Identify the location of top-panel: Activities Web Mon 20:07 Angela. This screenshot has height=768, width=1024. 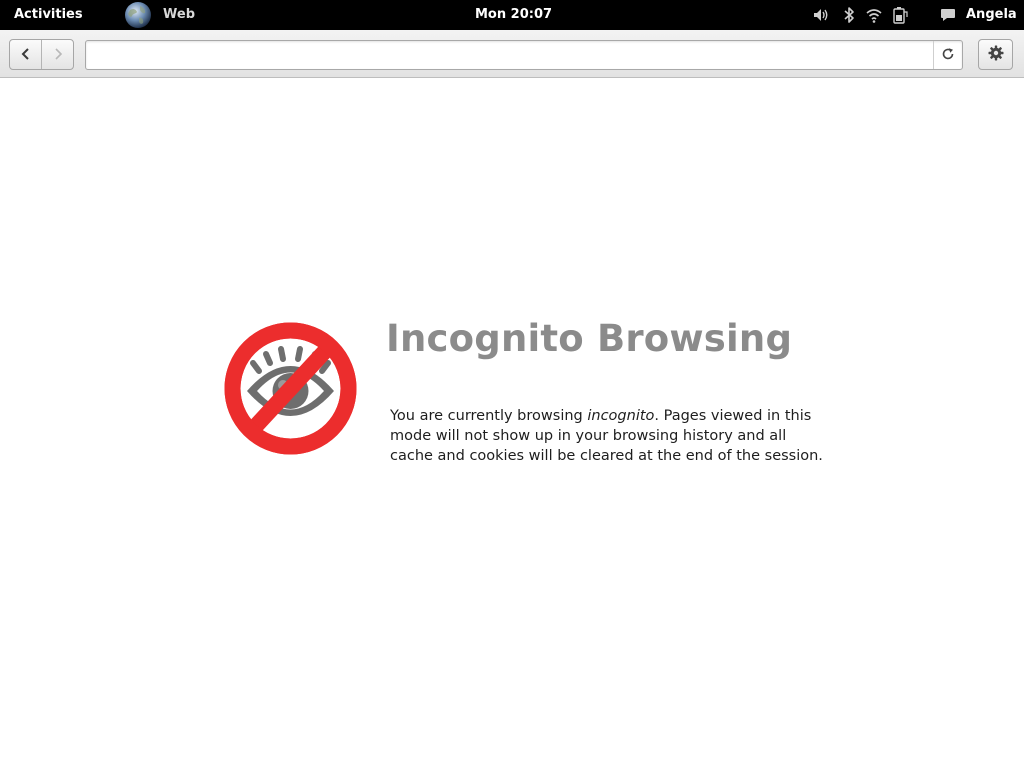
(512, 15).